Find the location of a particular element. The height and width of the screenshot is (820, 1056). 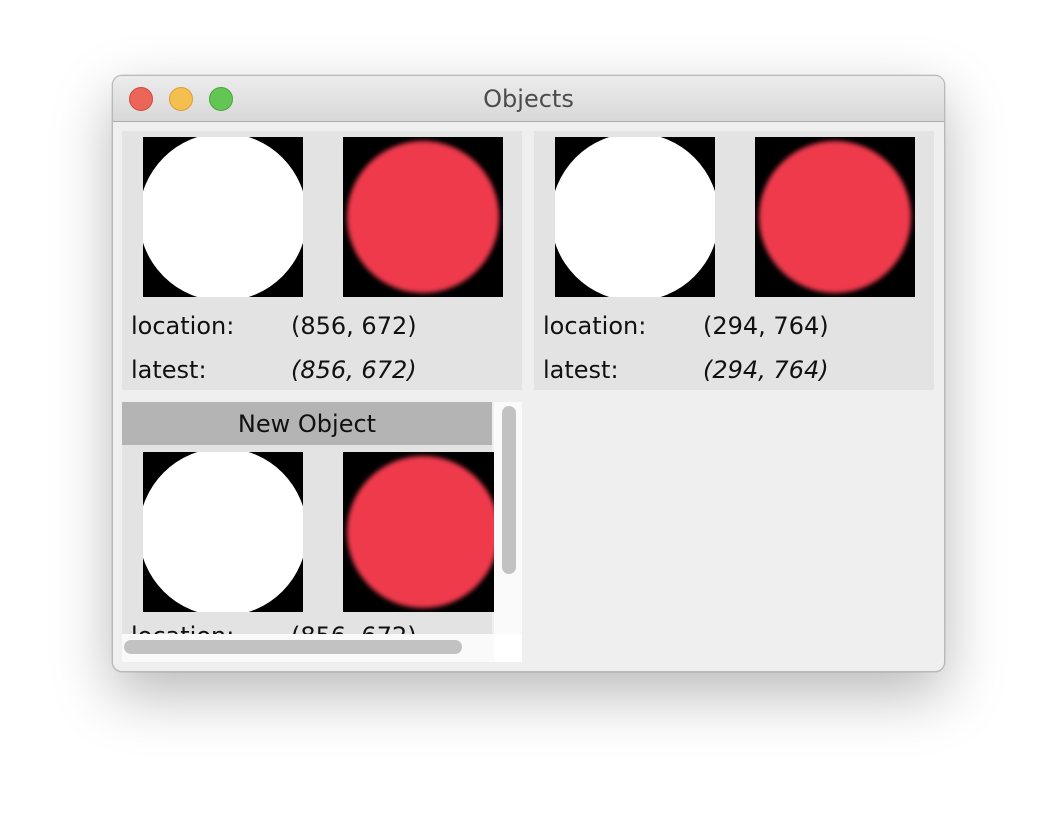

horizontal-scrollbar-thumb is located at coordinates (293, 647).